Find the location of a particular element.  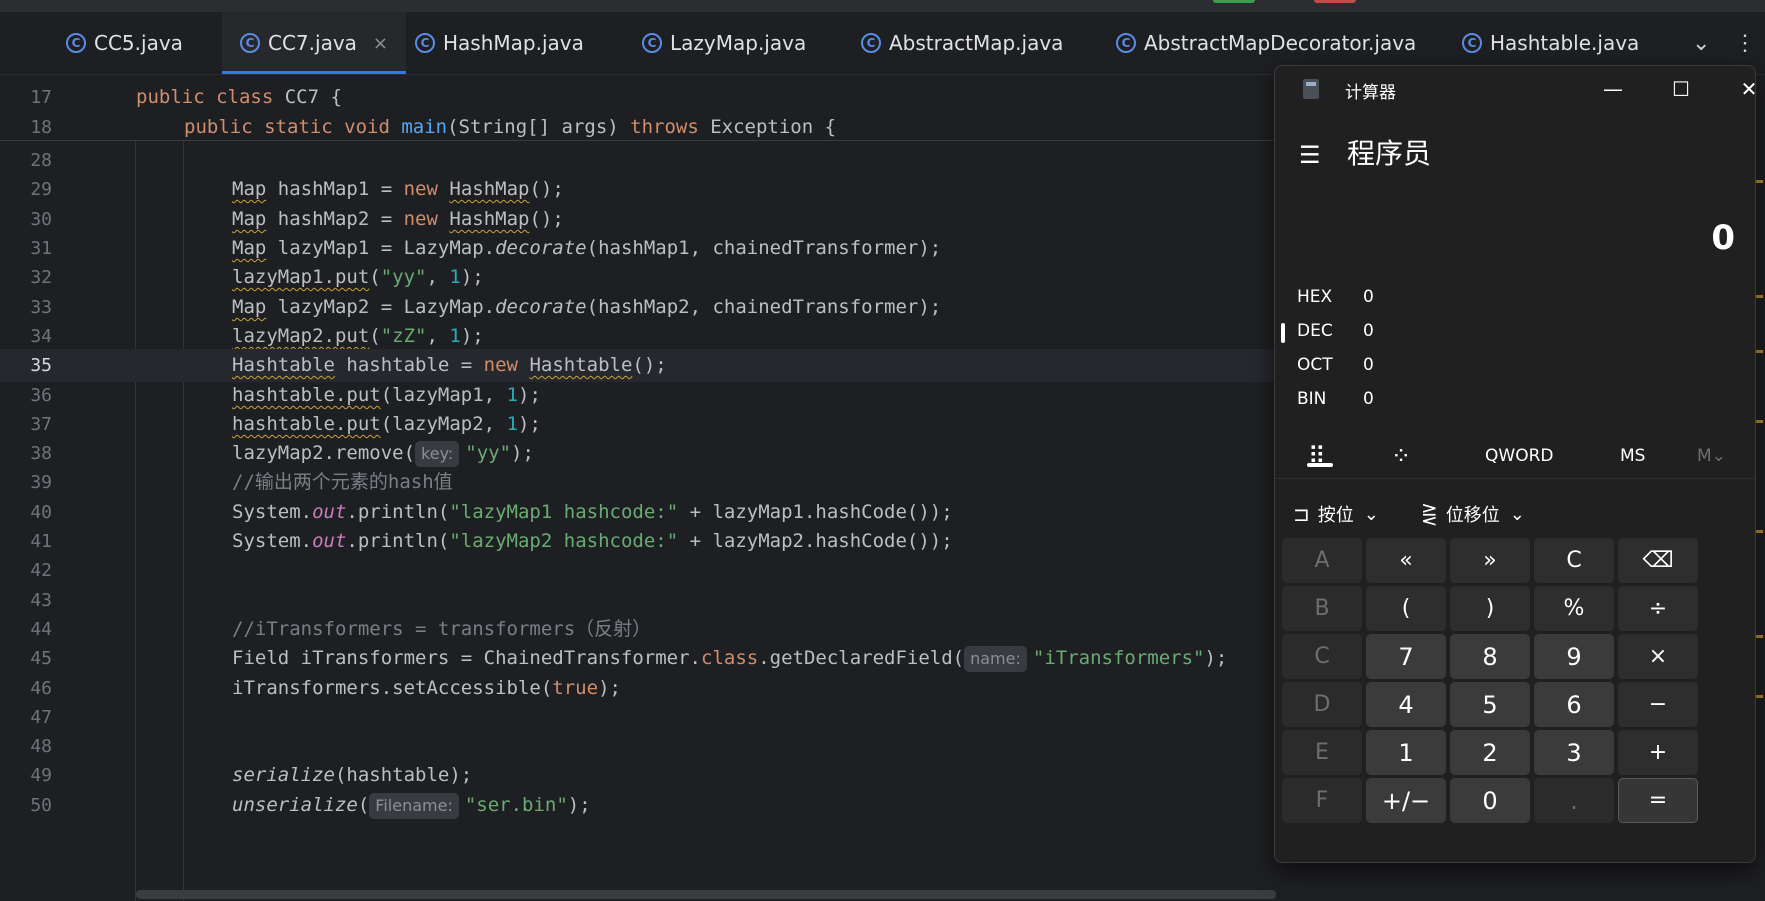

key-negate: +/− is located at coordinates (1406, 800).